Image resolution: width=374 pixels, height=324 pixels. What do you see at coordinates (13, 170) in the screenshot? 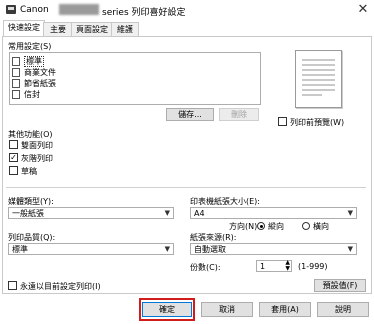
I see `draft-checkbox` at bounding box center [13, 170].